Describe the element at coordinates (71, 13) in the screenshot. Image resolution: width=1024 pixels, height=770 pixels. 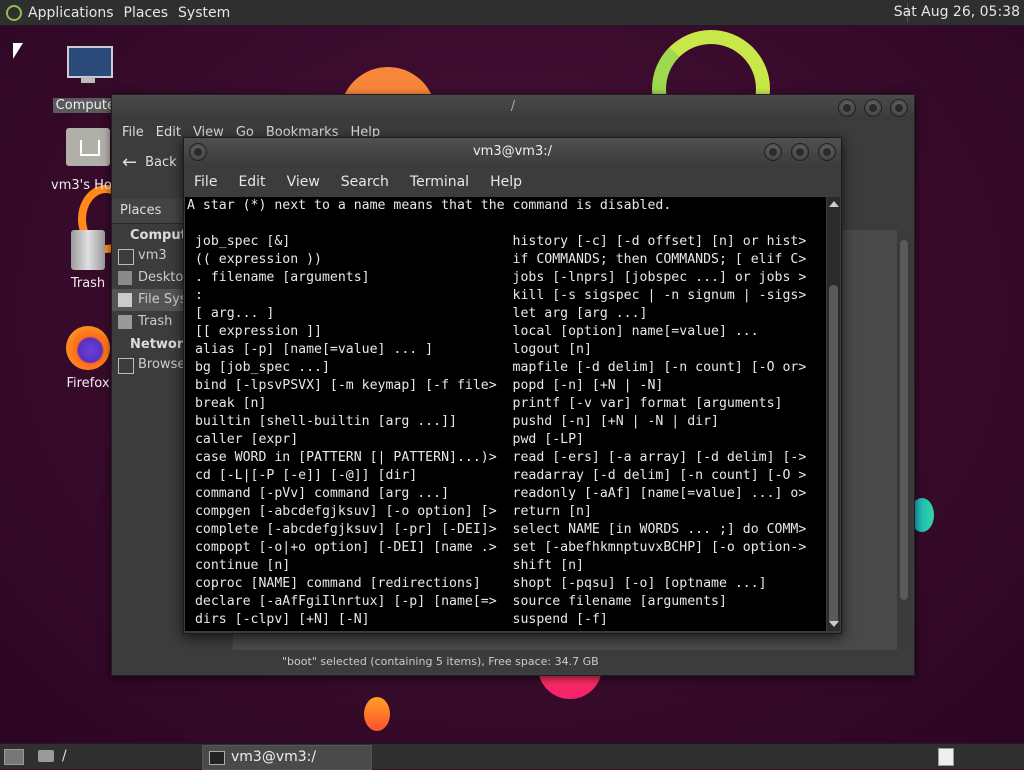
I see `applications-menu: Applications` at that location.